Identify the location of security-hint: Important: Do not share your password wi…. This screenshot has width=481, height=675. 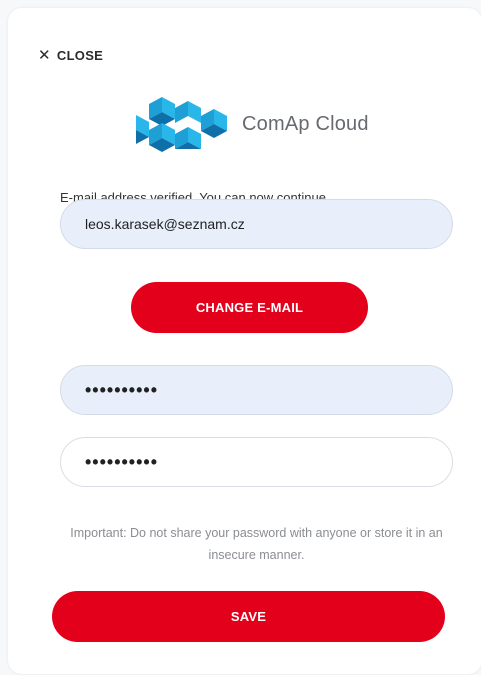
(256, 544).